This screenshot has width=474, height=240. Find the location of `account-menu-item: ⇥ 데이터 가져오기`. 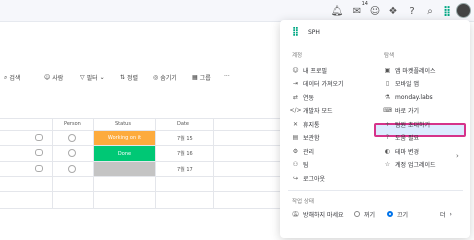

account-menu-item: ⇥ 데이터 가져오기 is located at coordinates (318, 84).